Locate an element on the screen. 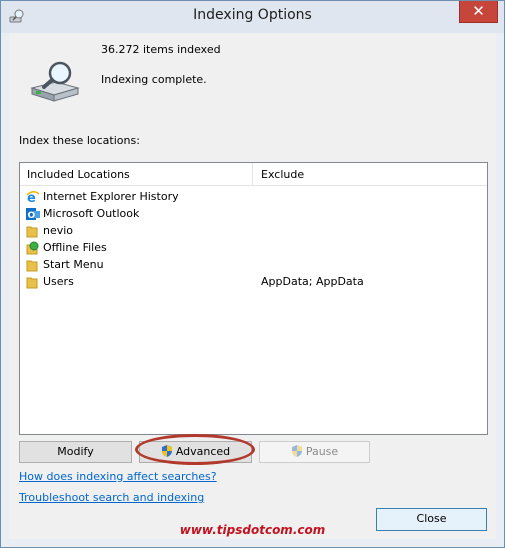 The width and height of the screenshot is (505, 548). column-header-exclude: Exclude is located at coordinates (282, 174).